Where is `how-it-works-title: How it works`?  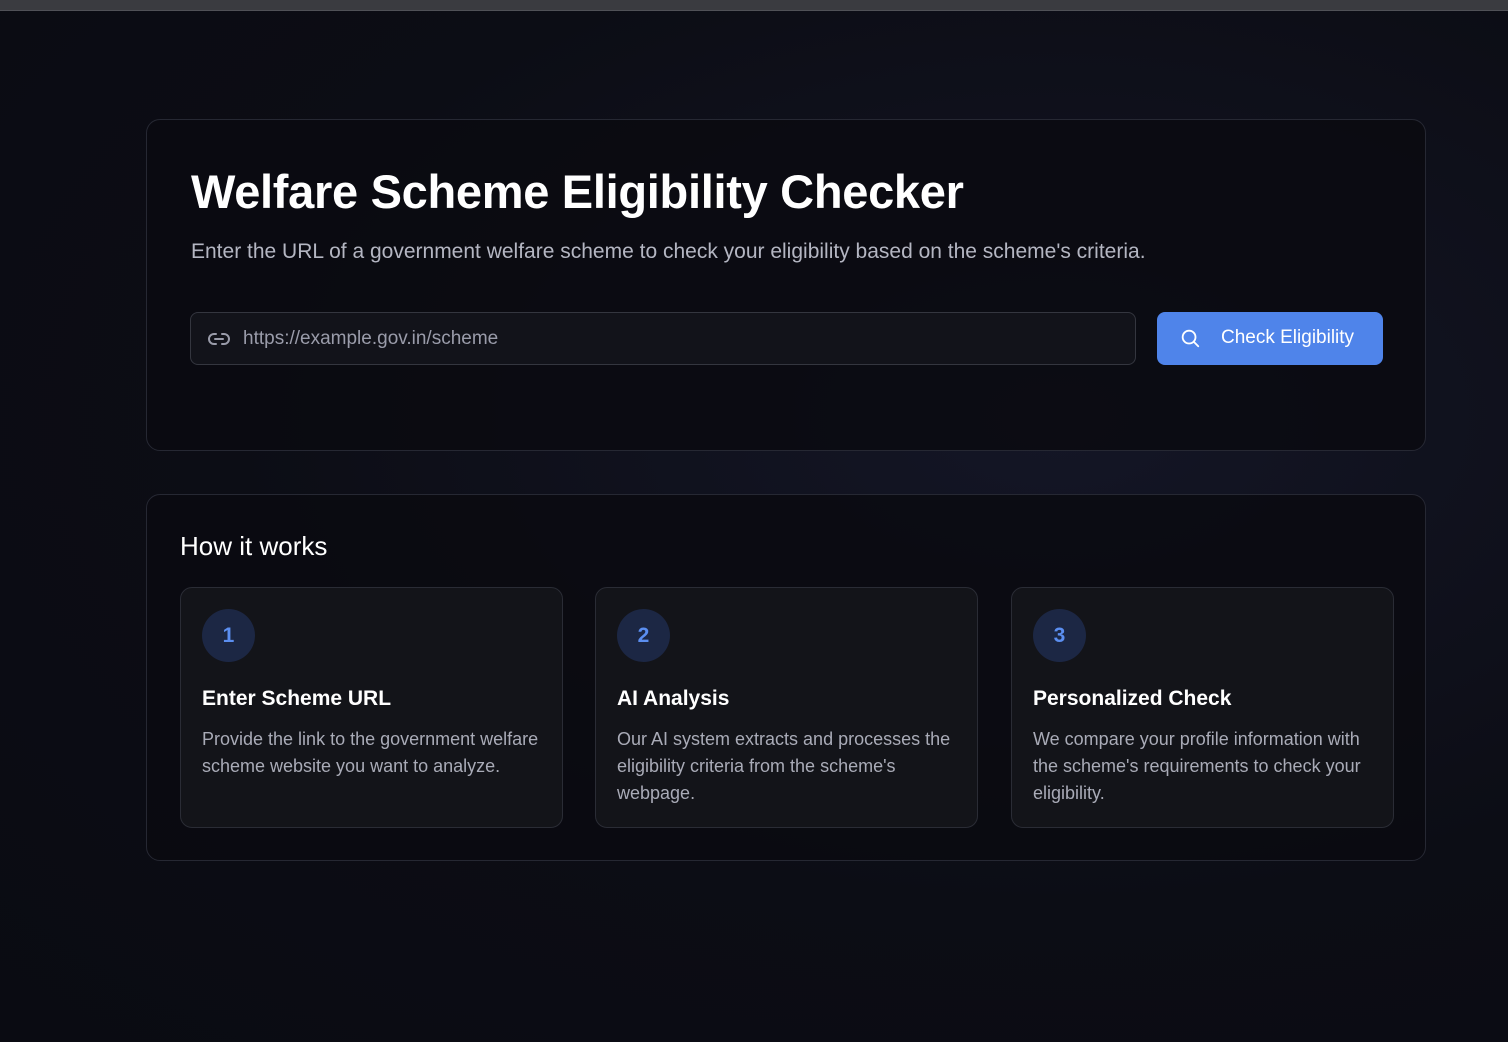 how-it-works-title: How it works is located at coordinates (254, 546).